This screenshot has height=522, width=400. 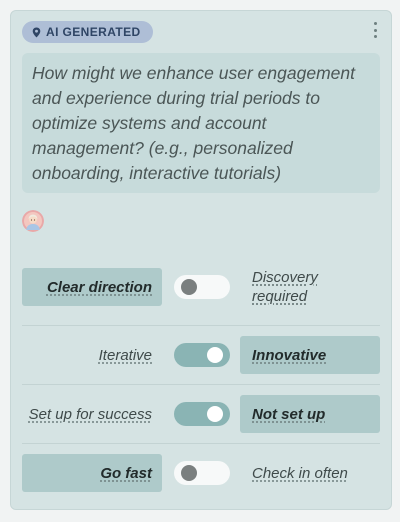 I want to click on more-vertical-icon, so click(x=375, y=30).